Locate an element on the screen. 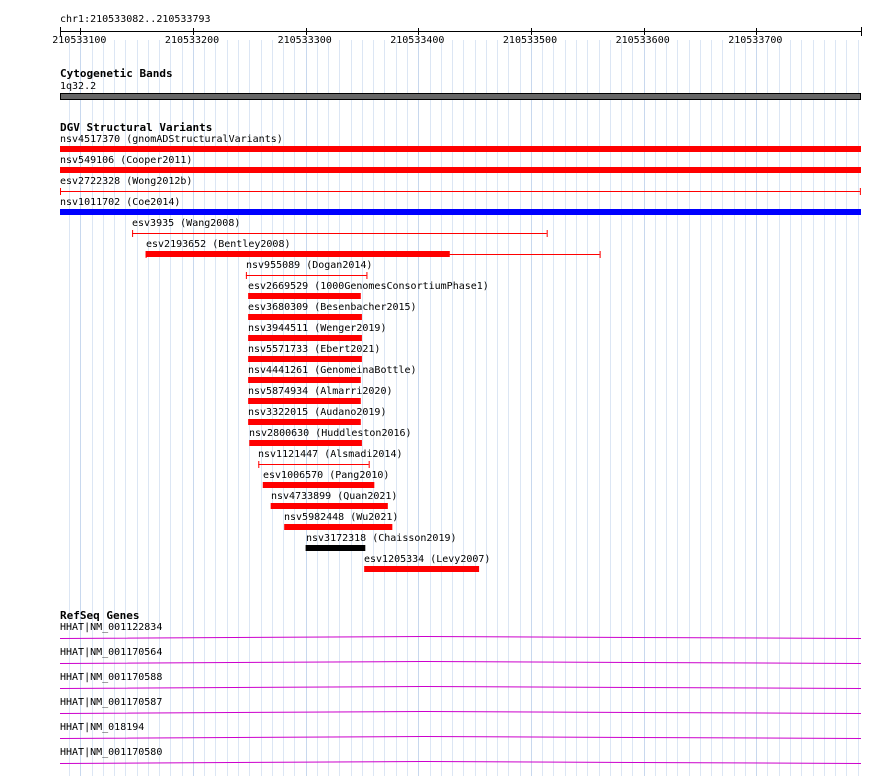 Image resolution: width=890 pixels, height=776 pixels. ruler-tick-label: 210533700 is located at coordinates (755, 40).